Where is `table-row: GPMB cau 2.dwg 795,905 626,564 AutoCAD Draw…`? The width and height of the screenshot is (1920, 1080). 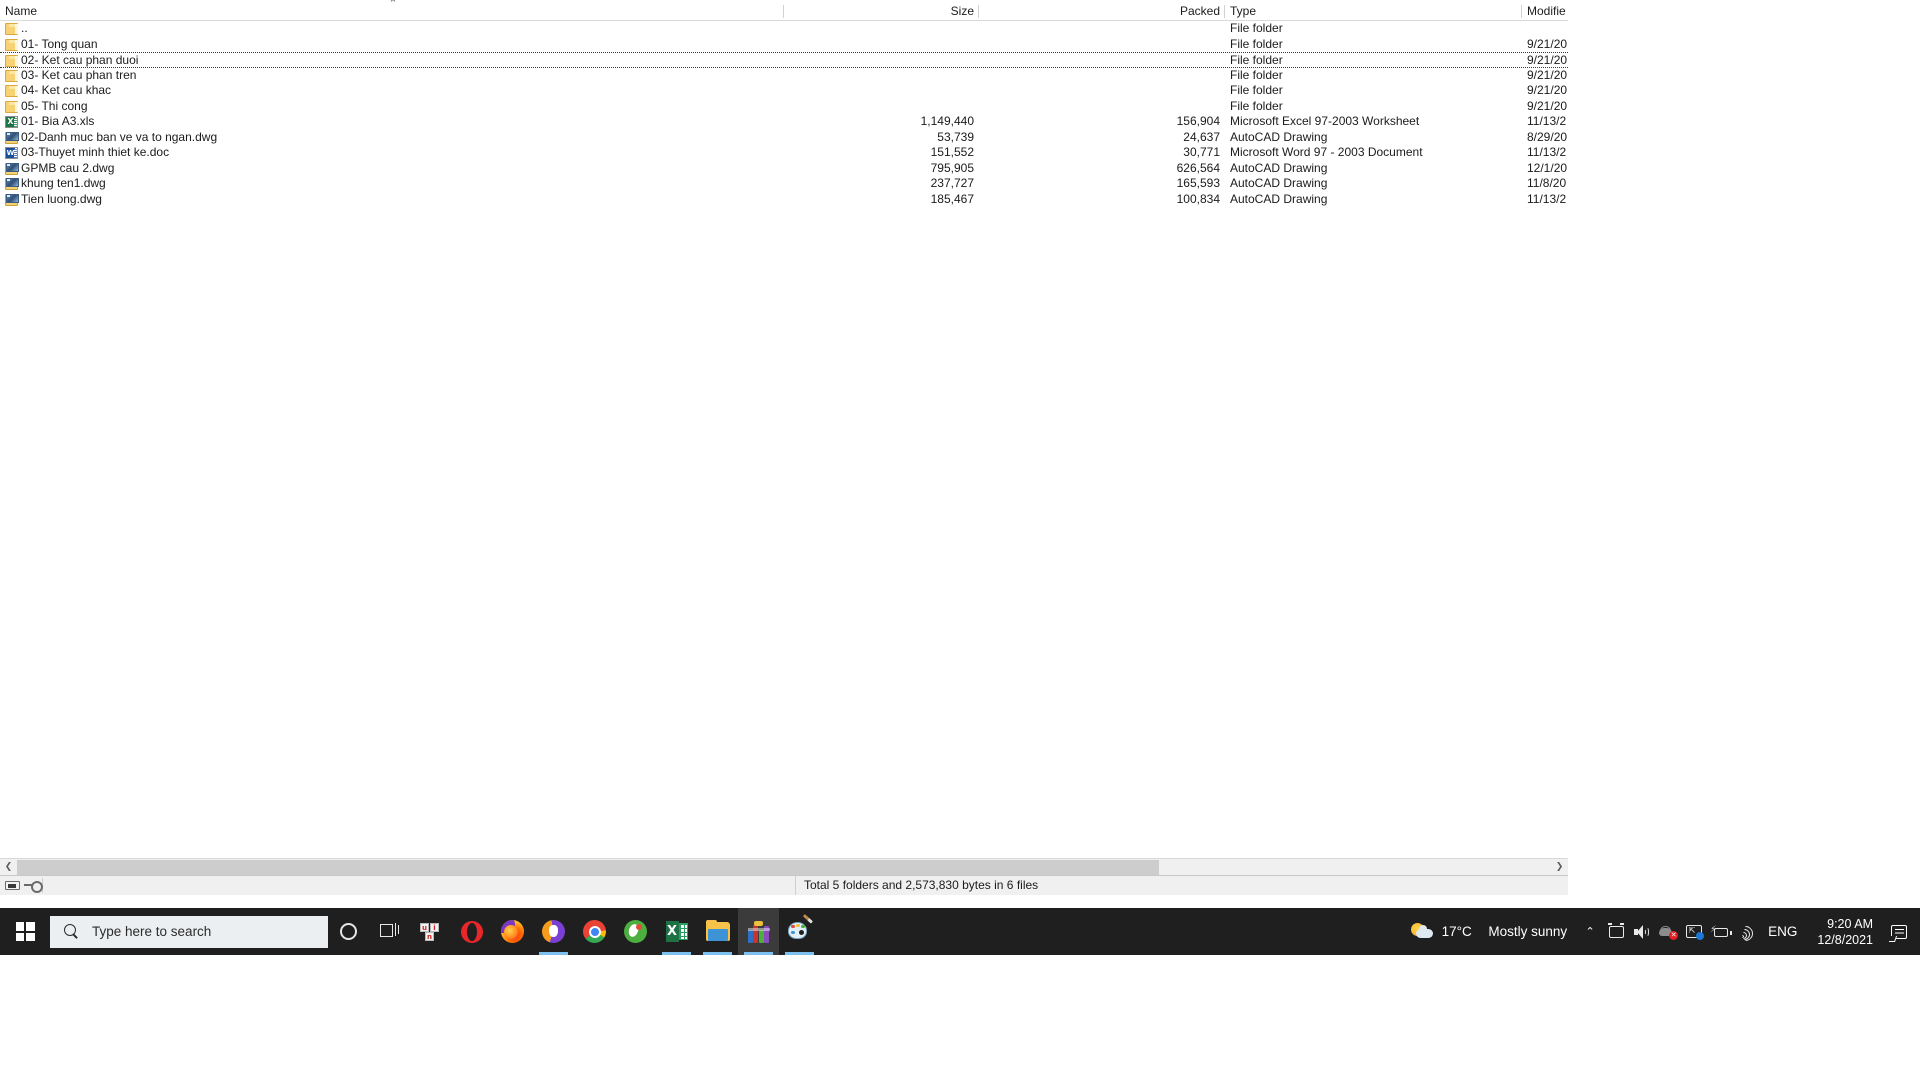
table-row: GPMB cau 2.dwg 795,905 626,564 AutoCAD Draw… is located at coordinates (784, 169).